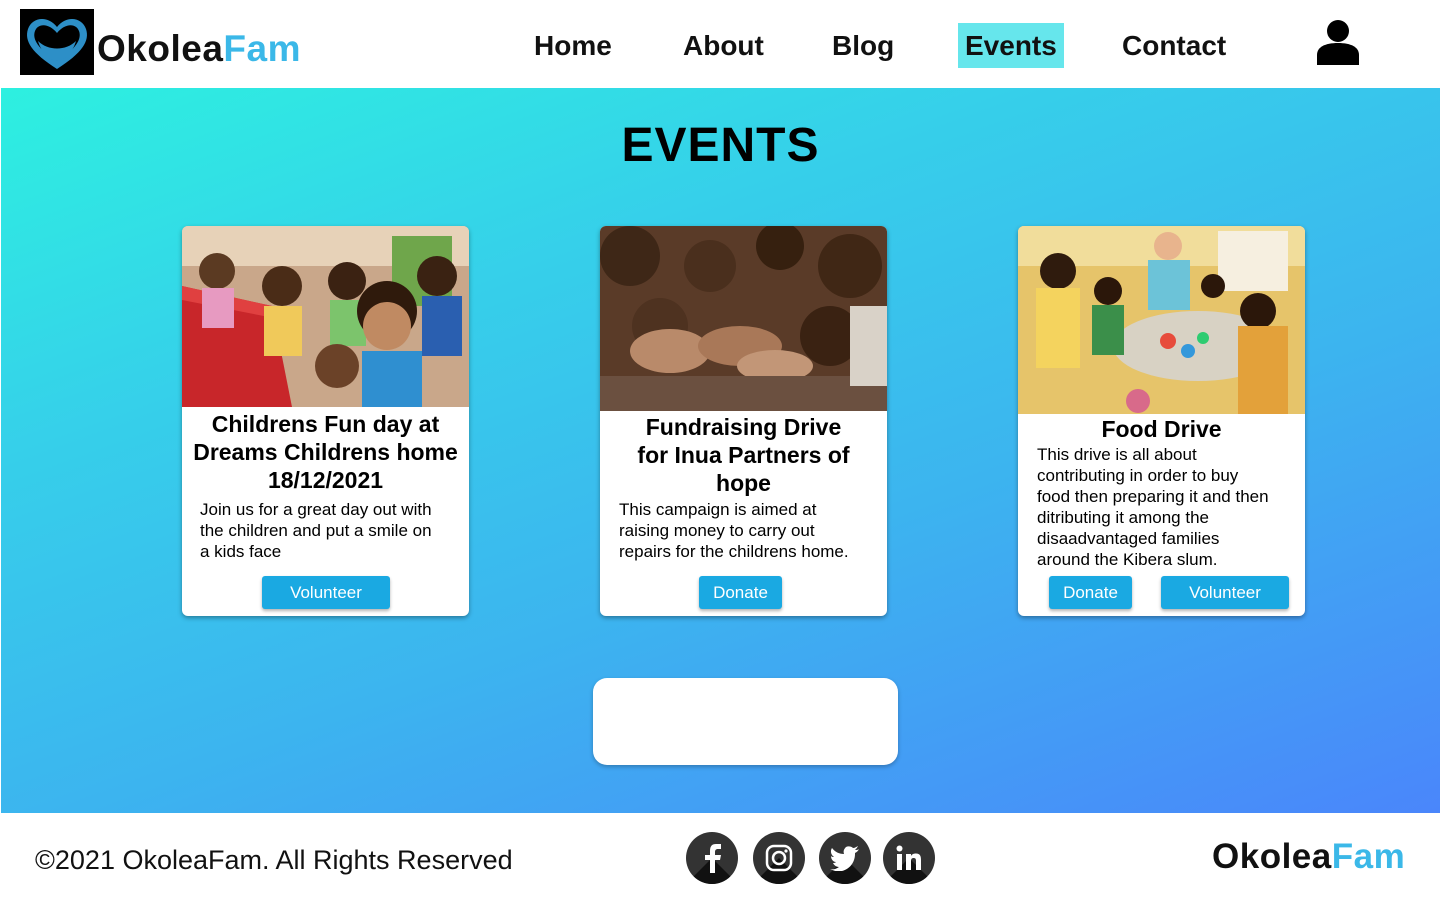 The image size is (1440, 901). I want to click on event-description-line: repairs for the childrens home., so click(734, 551).